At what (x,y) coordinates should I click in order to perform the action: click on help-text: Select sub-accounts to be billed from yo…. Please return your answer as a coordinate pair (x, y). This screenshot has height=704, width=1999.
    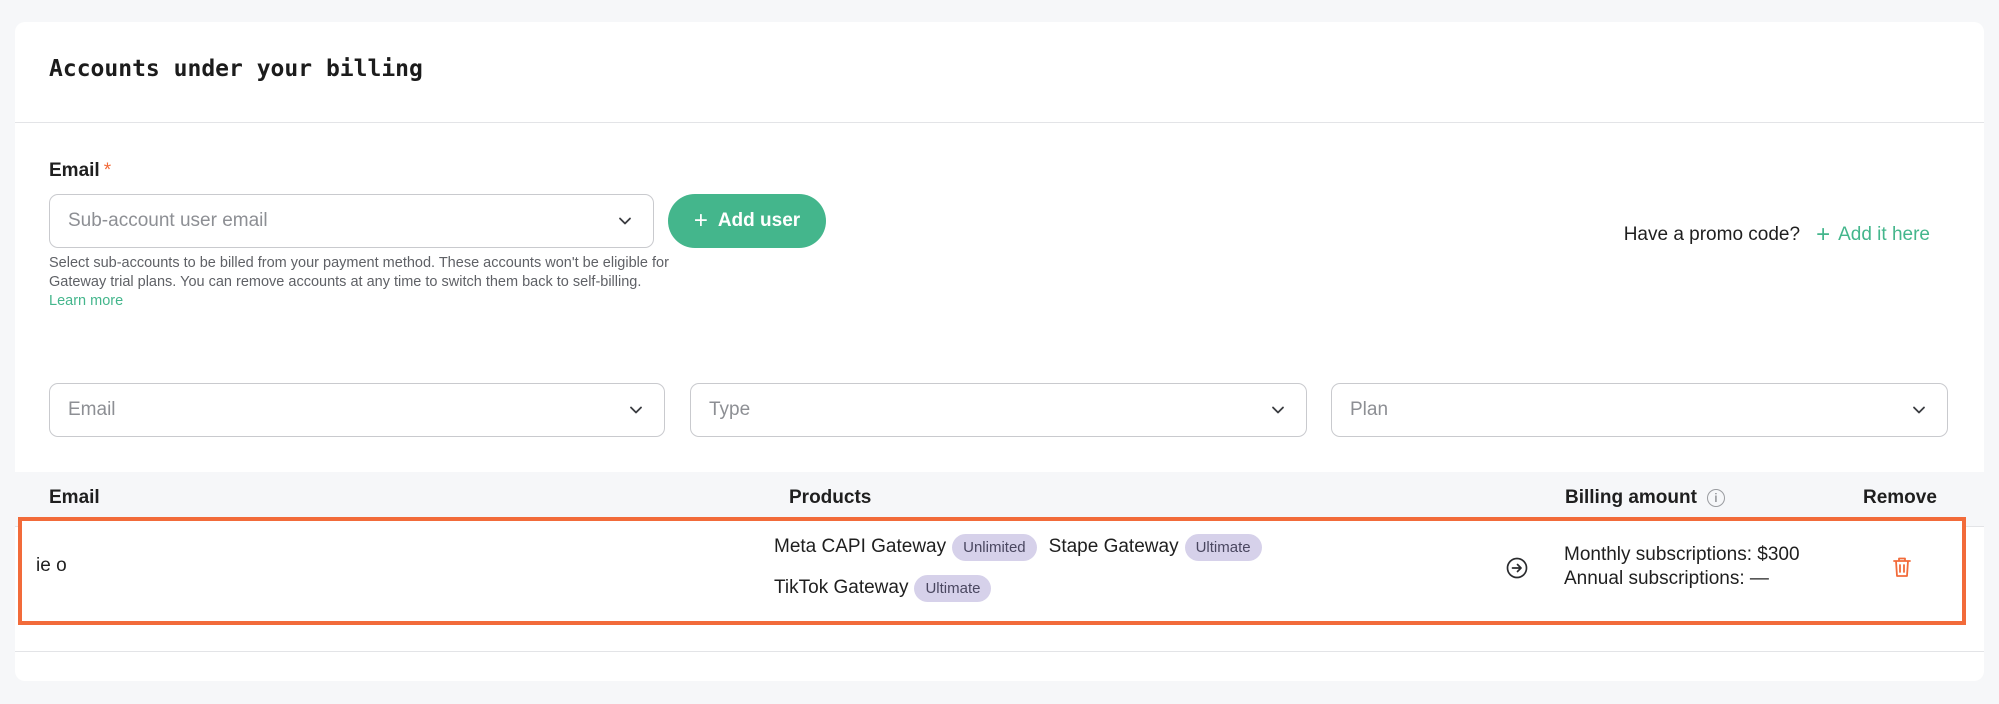
    Looking at the image, I should click on (359, 282).